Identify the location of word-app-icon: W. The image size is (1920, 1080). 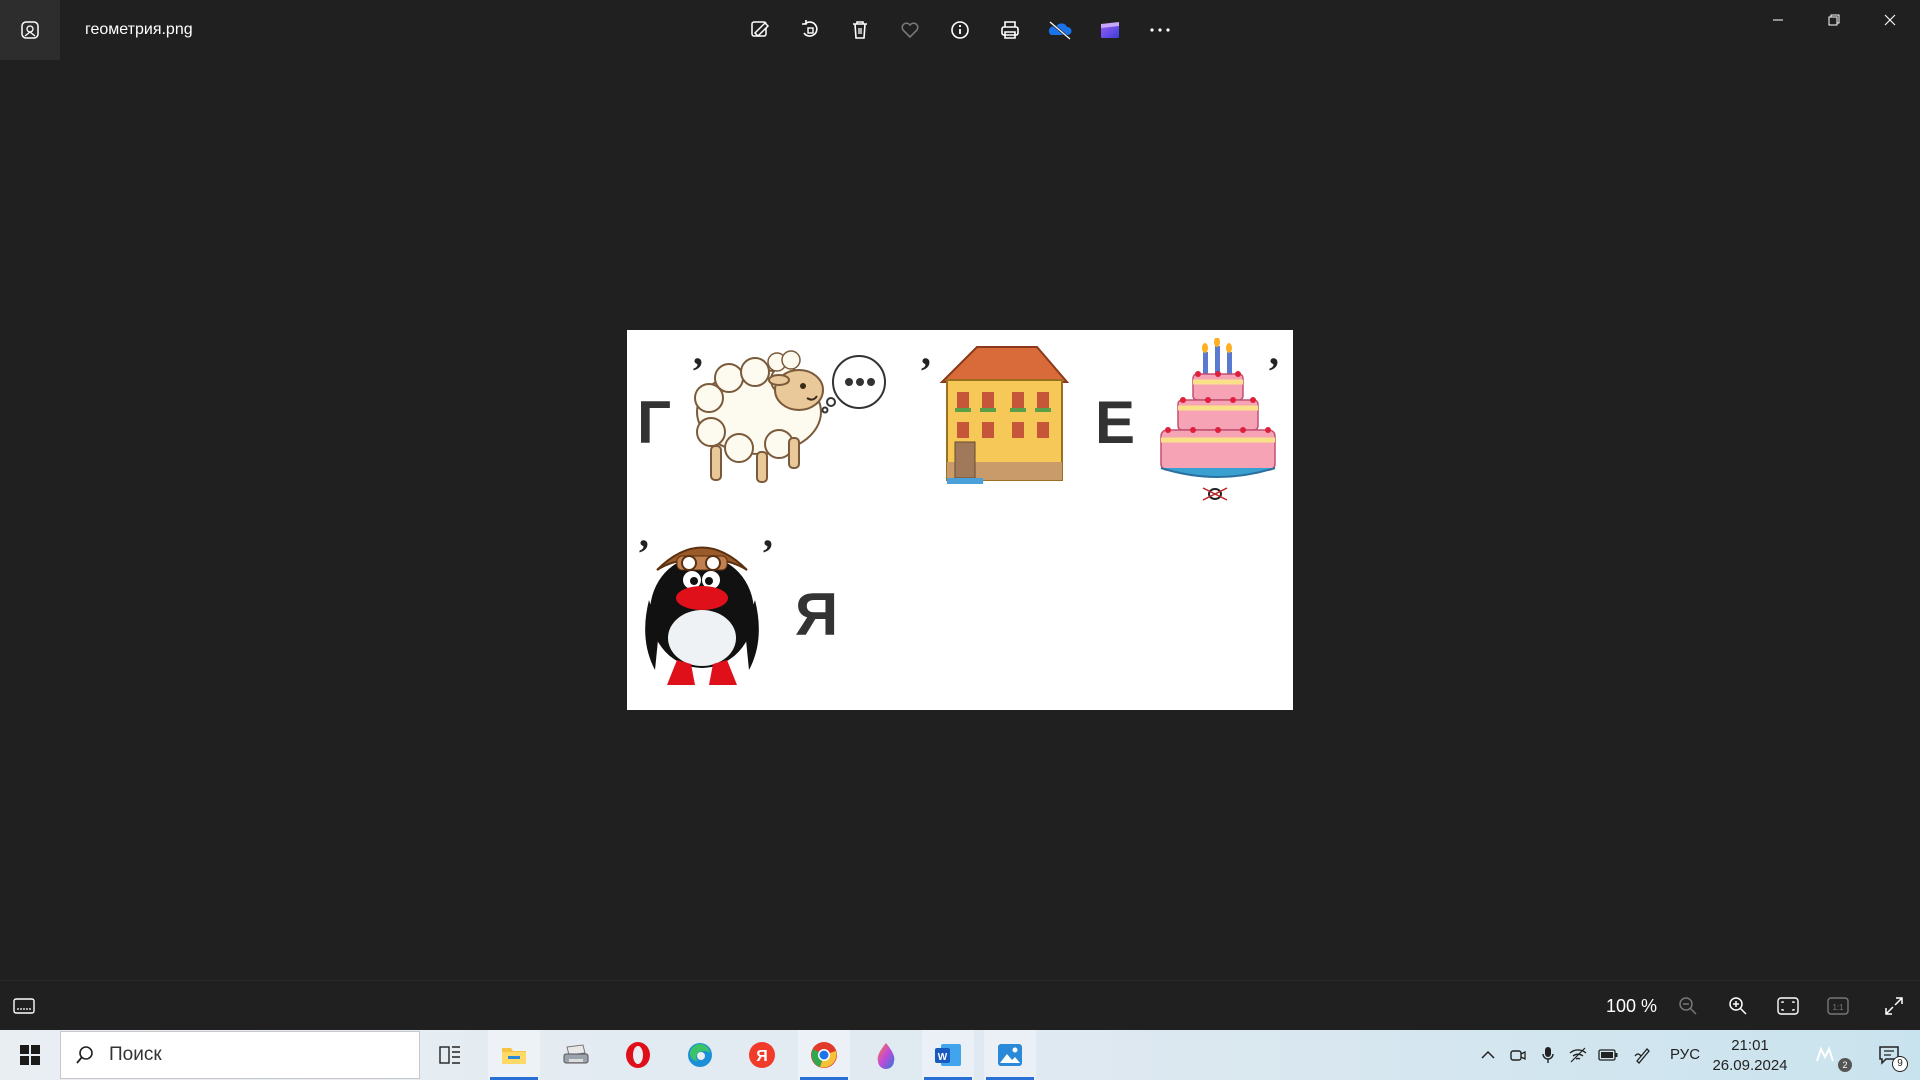
(948, 1055).